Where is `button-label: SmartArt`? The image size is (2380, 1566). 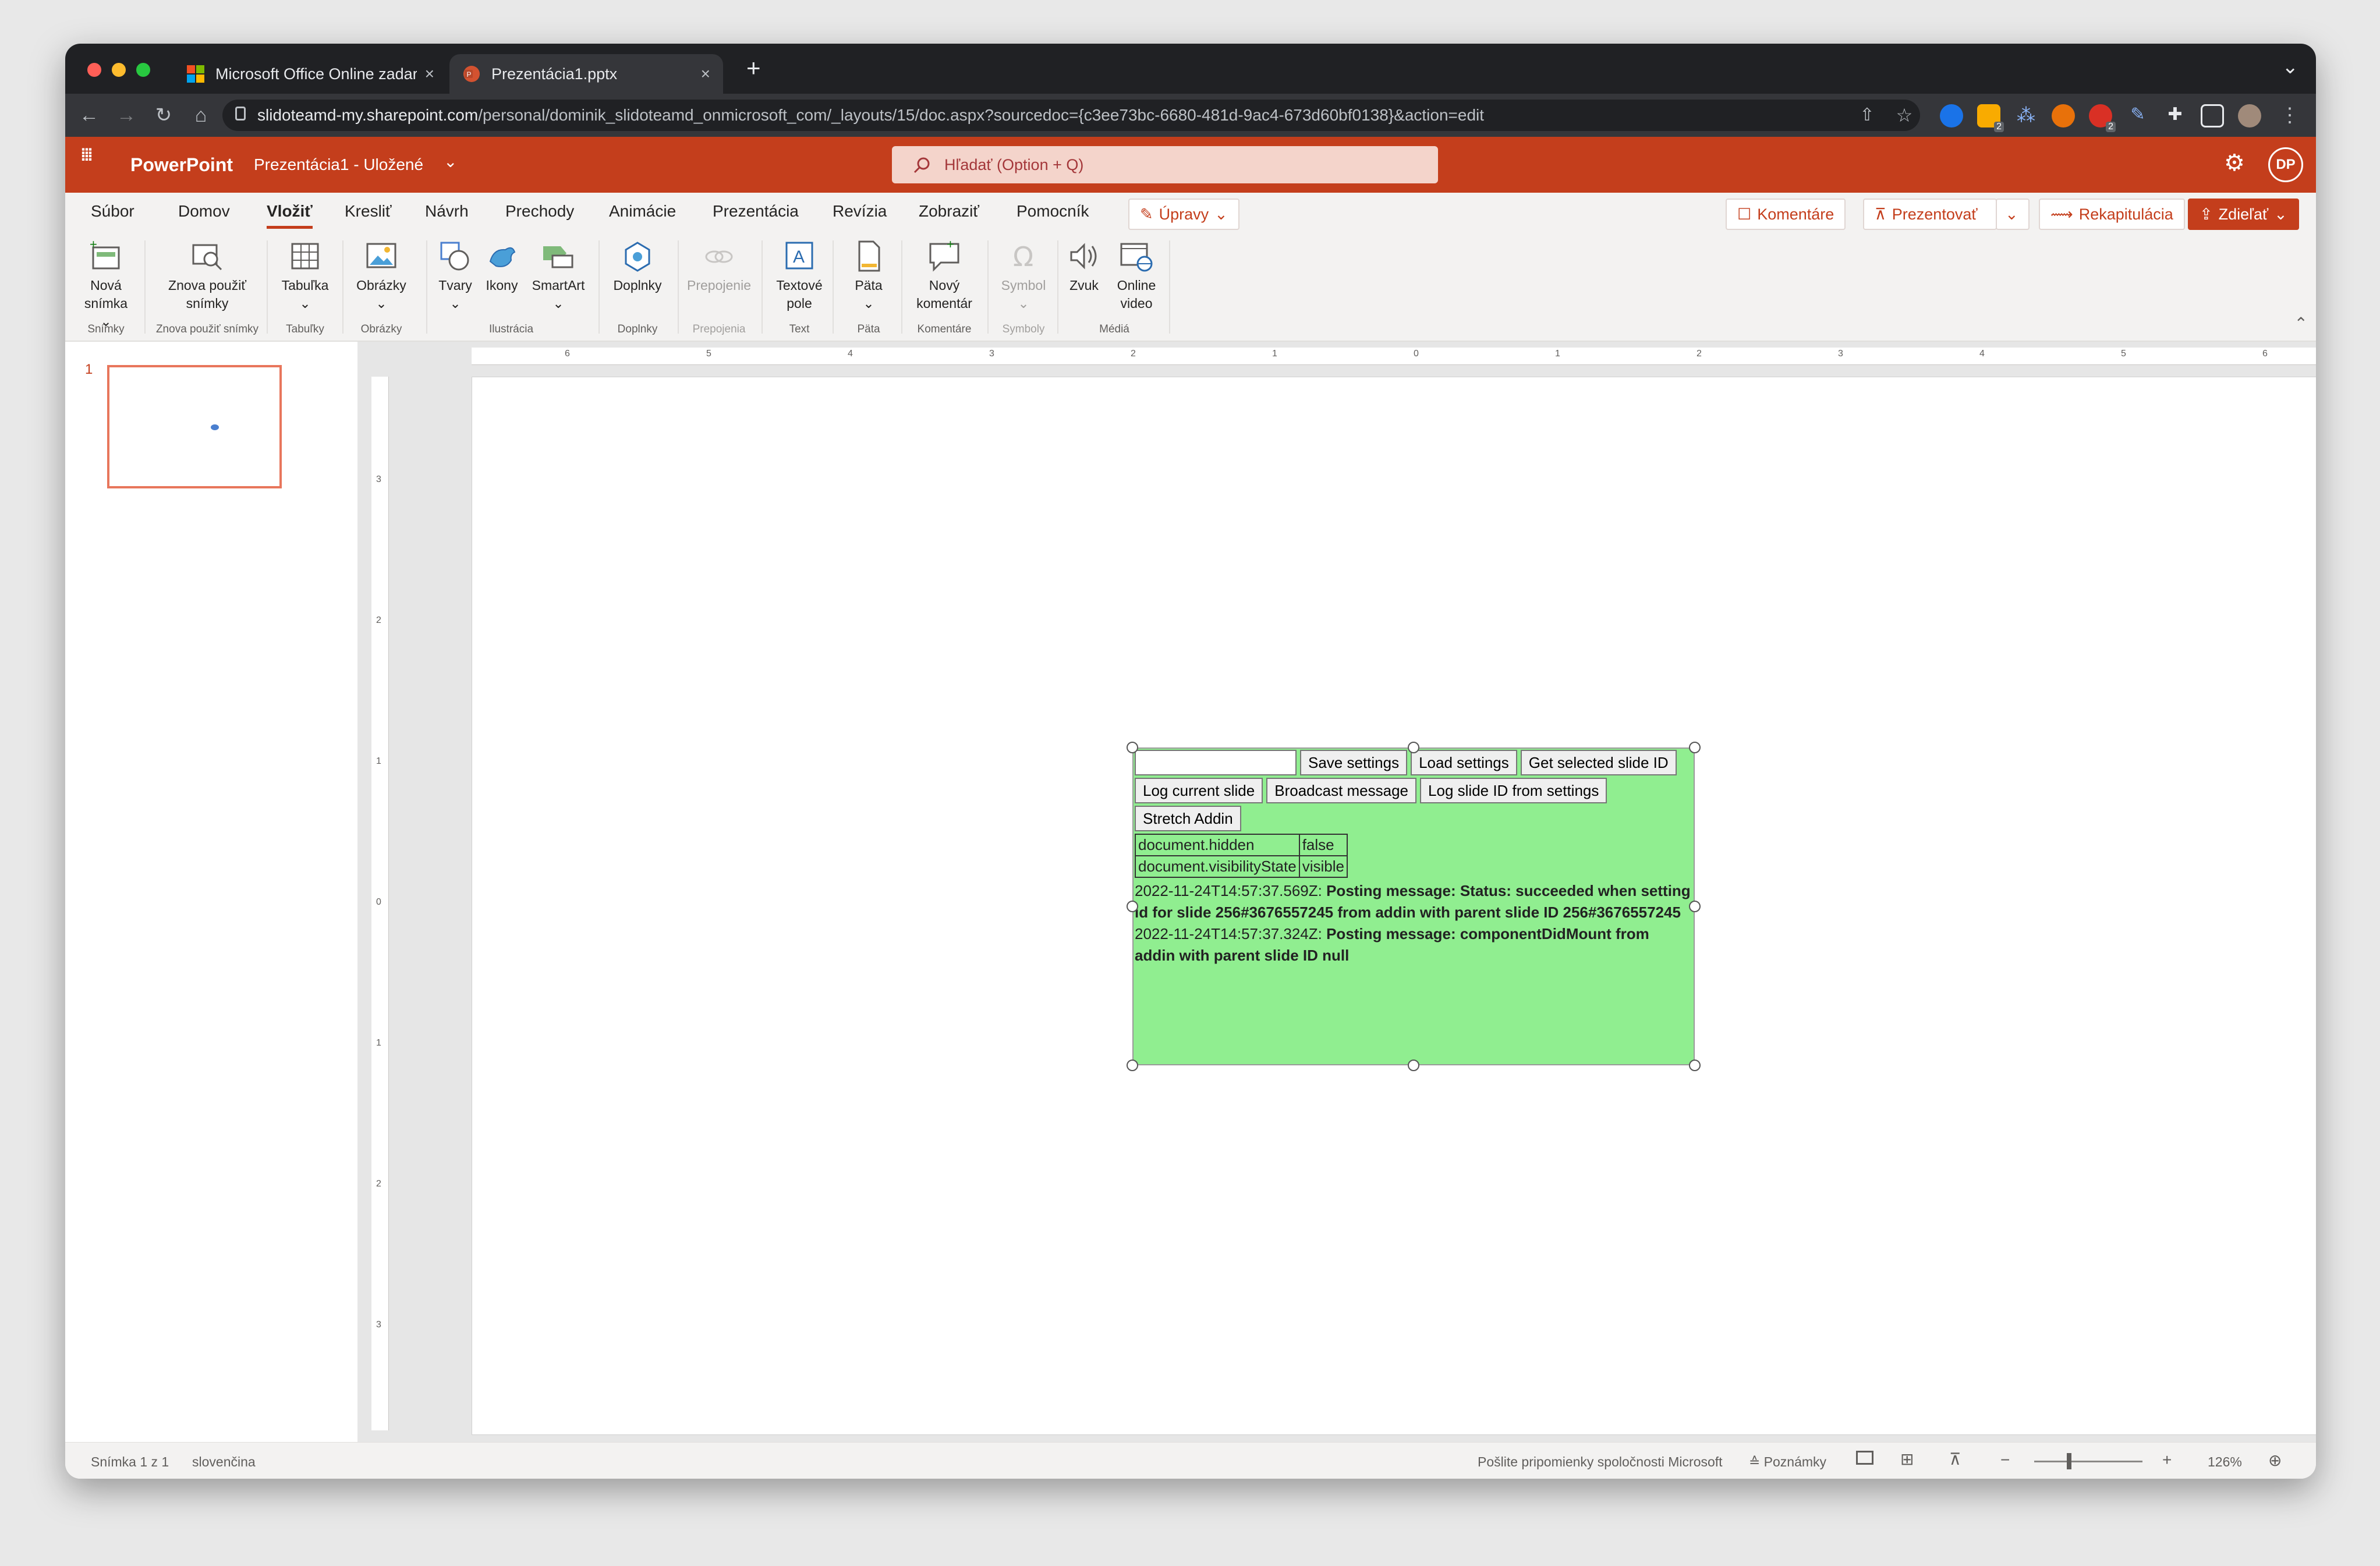 button-label: SmartArt is located at coordinates (558, 285).